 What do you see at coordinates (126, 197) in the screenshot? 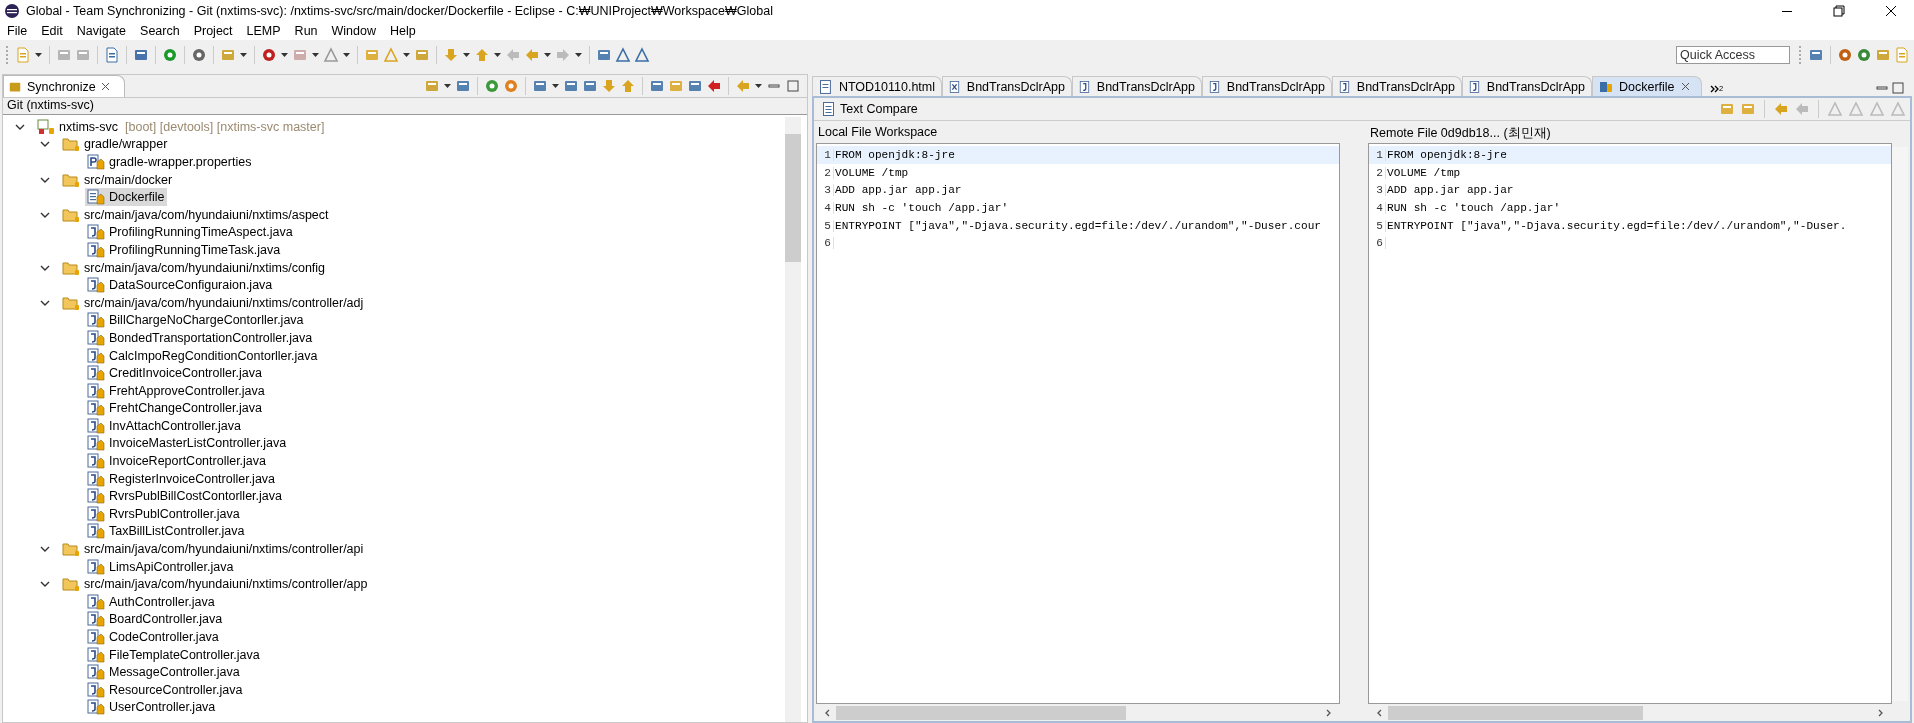
I see `tree-item: Dockerfile` at bounding box center [126, 197].